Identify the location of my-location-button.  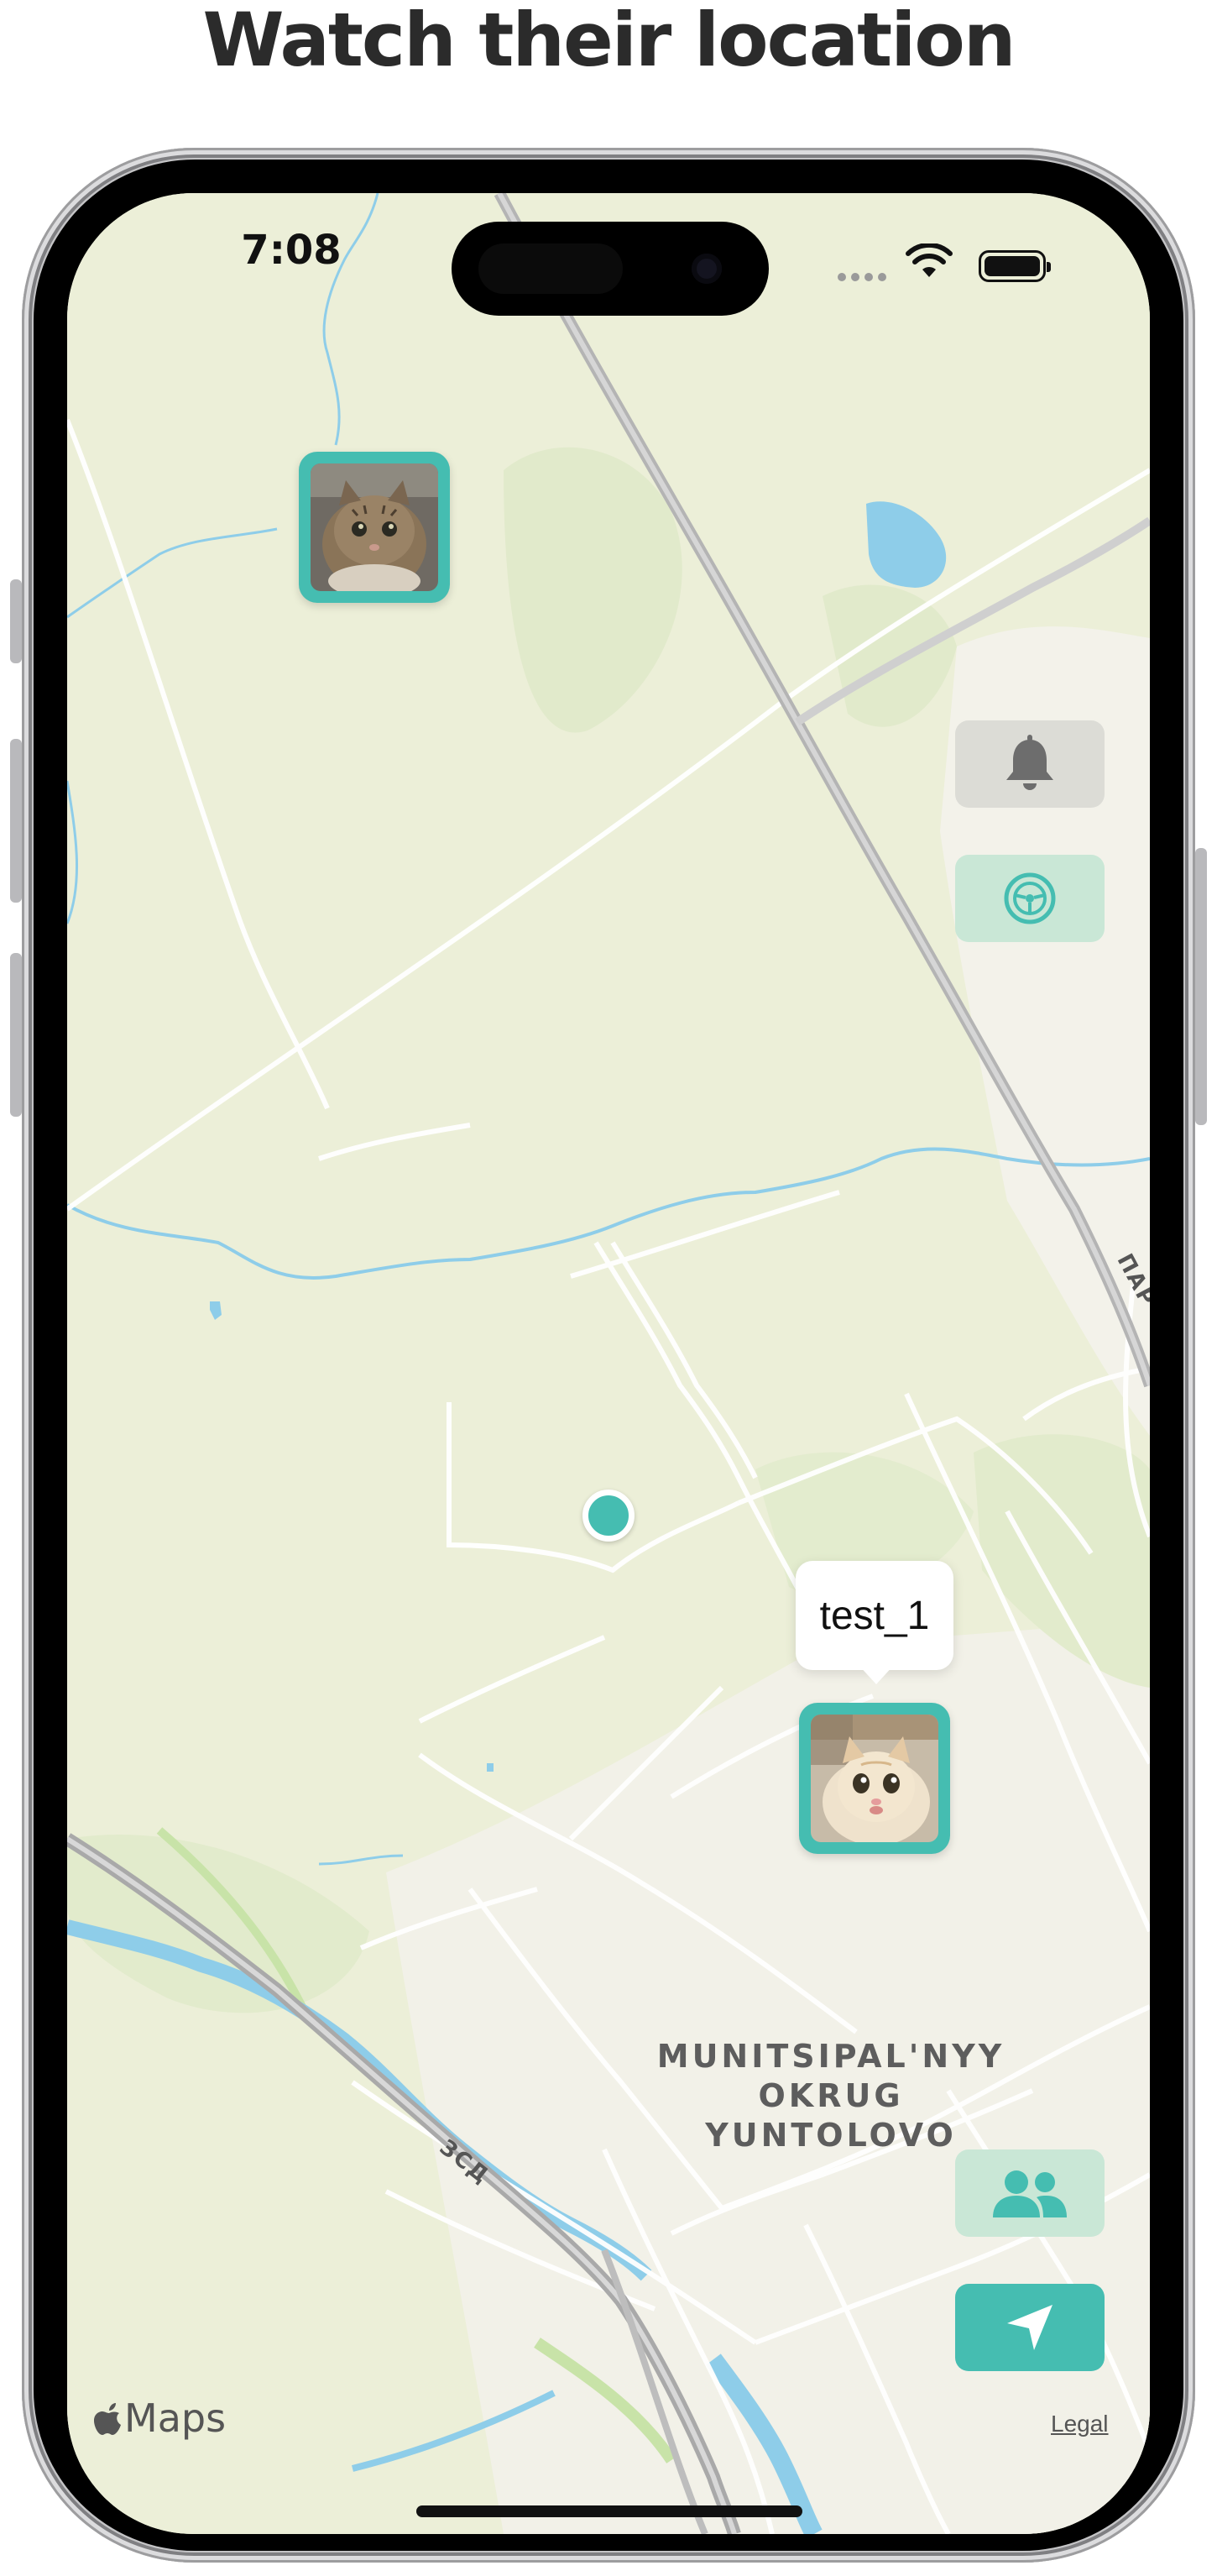
(1030, 2327).